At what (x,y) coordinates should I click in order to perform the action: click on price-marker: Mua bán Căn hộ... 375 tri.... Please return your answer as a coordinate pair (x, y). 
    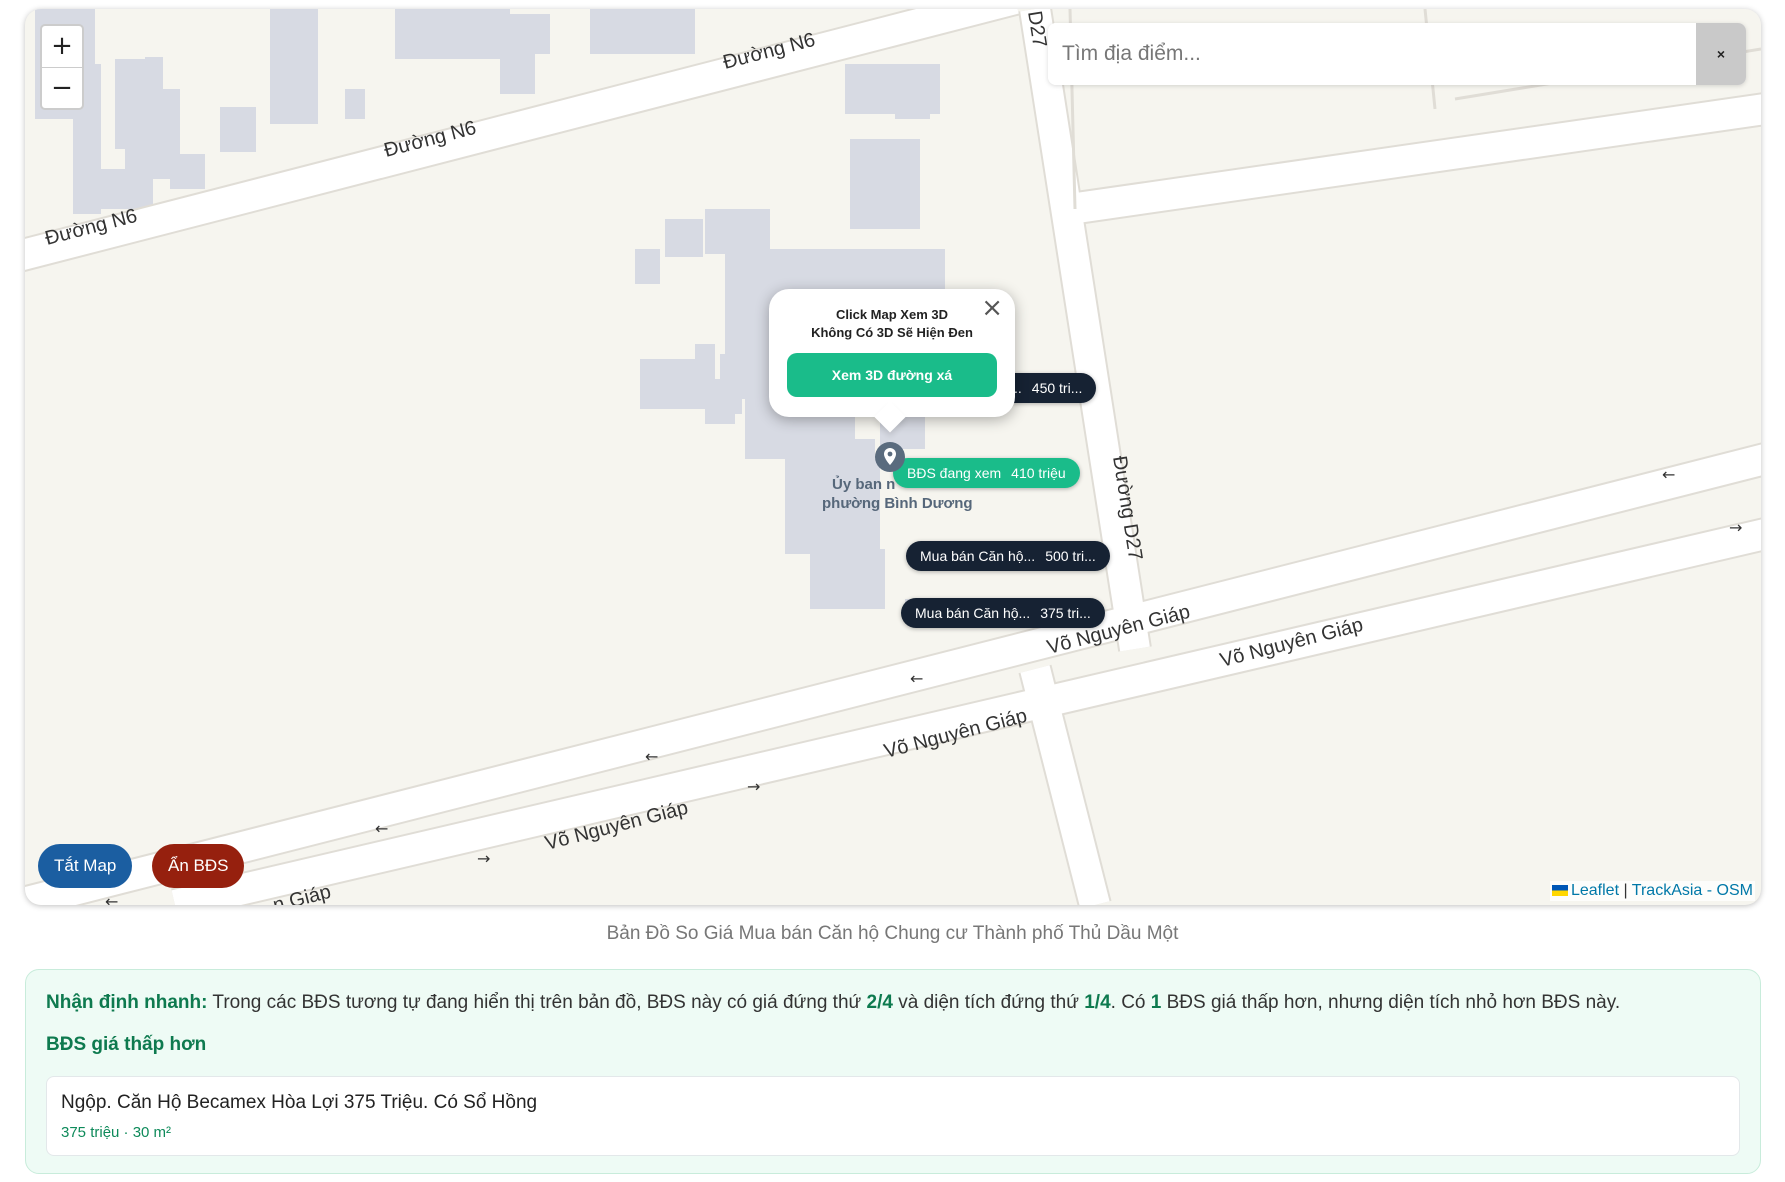
    Looking at the image, I should click on (1003, 613).